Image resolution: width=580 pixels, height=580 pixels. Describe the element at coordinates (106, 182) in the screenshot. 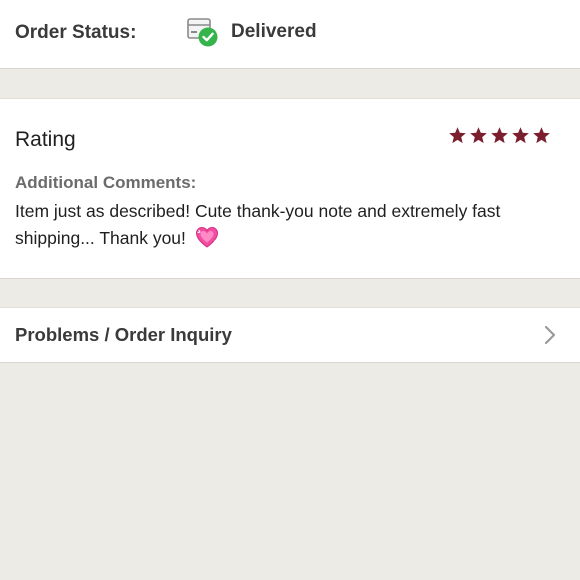

I see `additional-comments-label: Additional Comments:` at that location.